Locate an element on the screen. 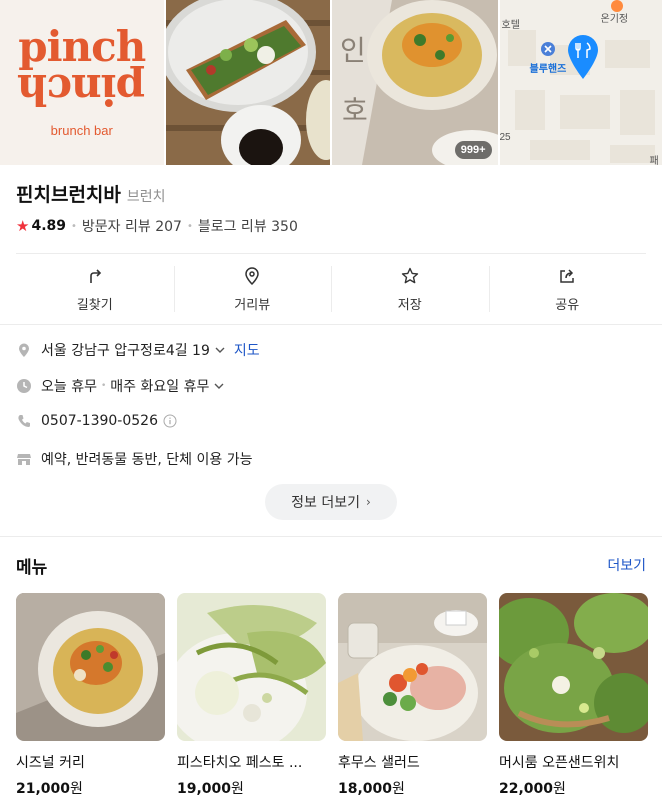  directions-button: 길찾기 is located at coordinates (95, 289).